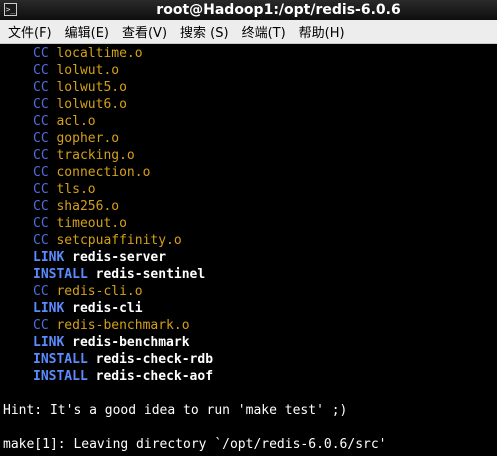  I want to click on terminal-line: CC localtime.o, so click(248, 53).